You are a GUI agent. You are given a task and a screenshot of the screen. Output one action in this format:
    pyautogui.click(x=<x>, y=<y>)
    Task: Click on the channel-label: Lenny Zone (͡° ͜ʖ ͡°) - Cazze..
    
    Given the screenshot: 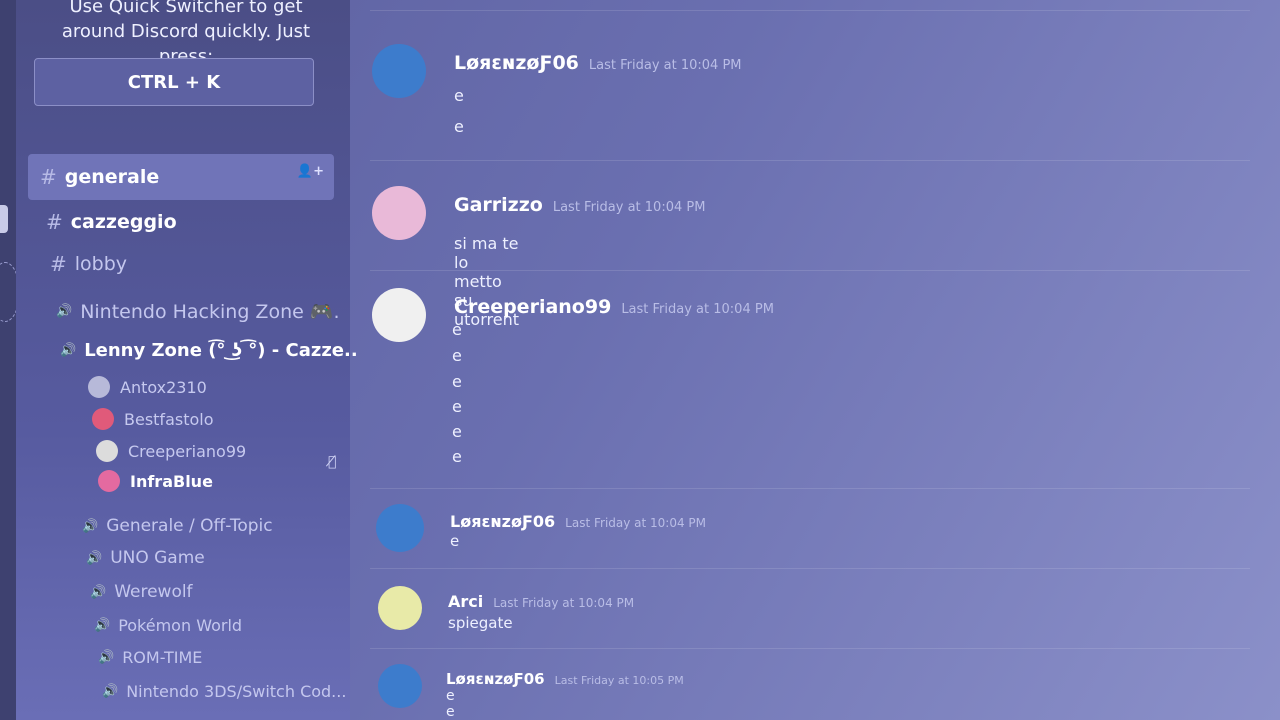 What is the action you would take?
    pyautogui.click(x=221, y=350)
    